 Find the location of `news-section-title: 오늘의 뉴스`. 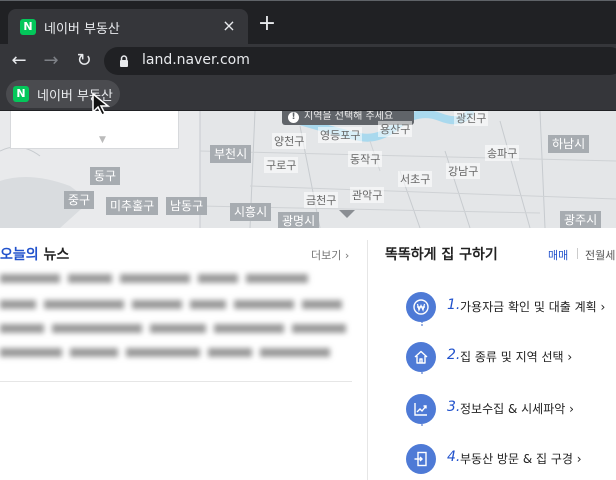

news-section-title: 오늘의 뉴스 is located at coordinates (34, 254).